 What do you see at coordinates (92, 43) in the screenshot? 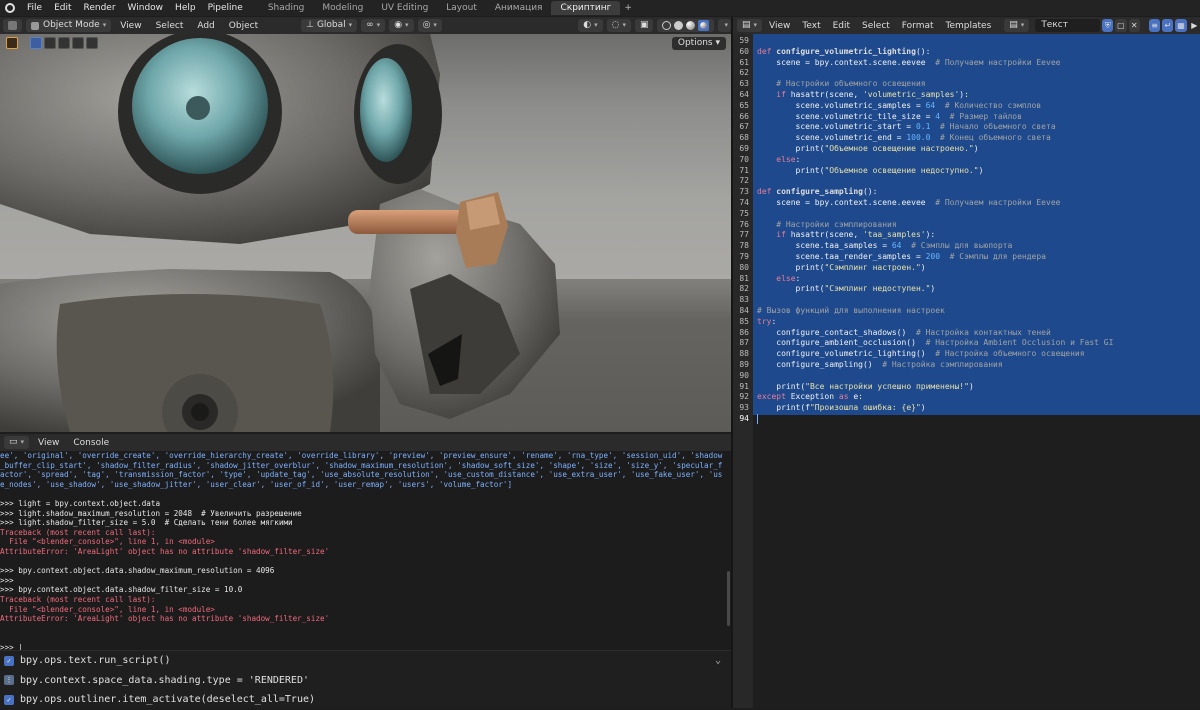
I see `select-intersect-icon` at bounding box center [92, 43].